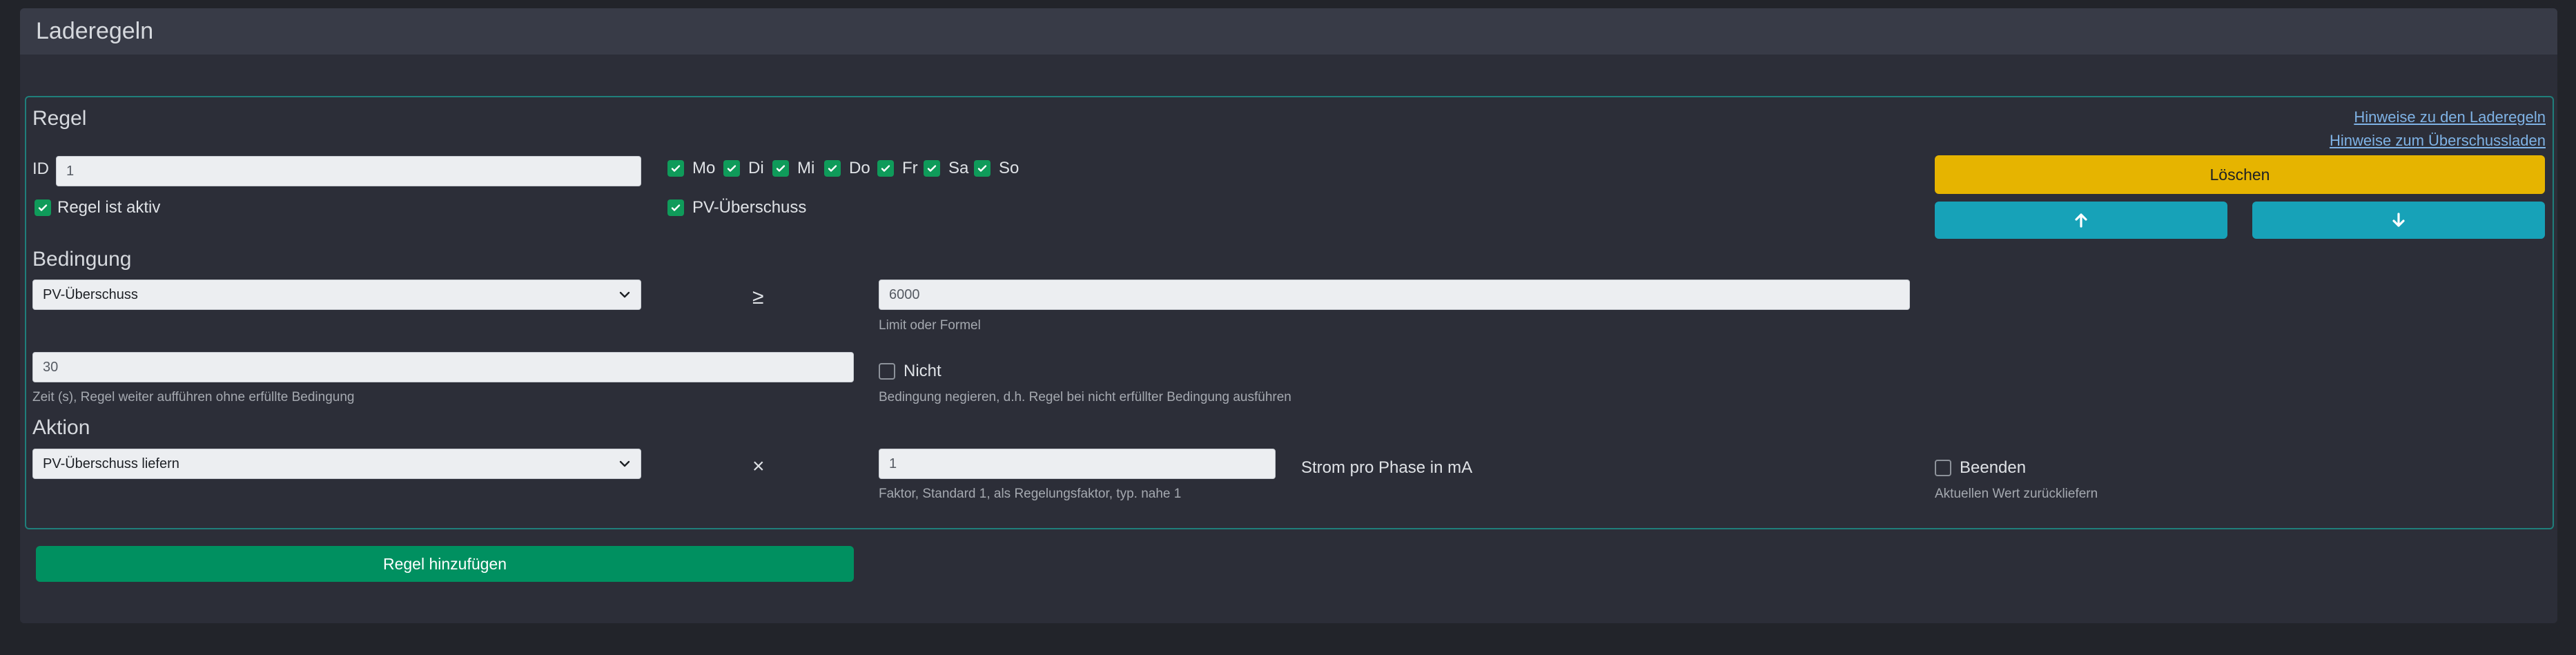  What do you see at coordinates (90, 294) in the screenshot?
I see `condition-select-value: PV-Überschuss` at bounding box center [90, 294].